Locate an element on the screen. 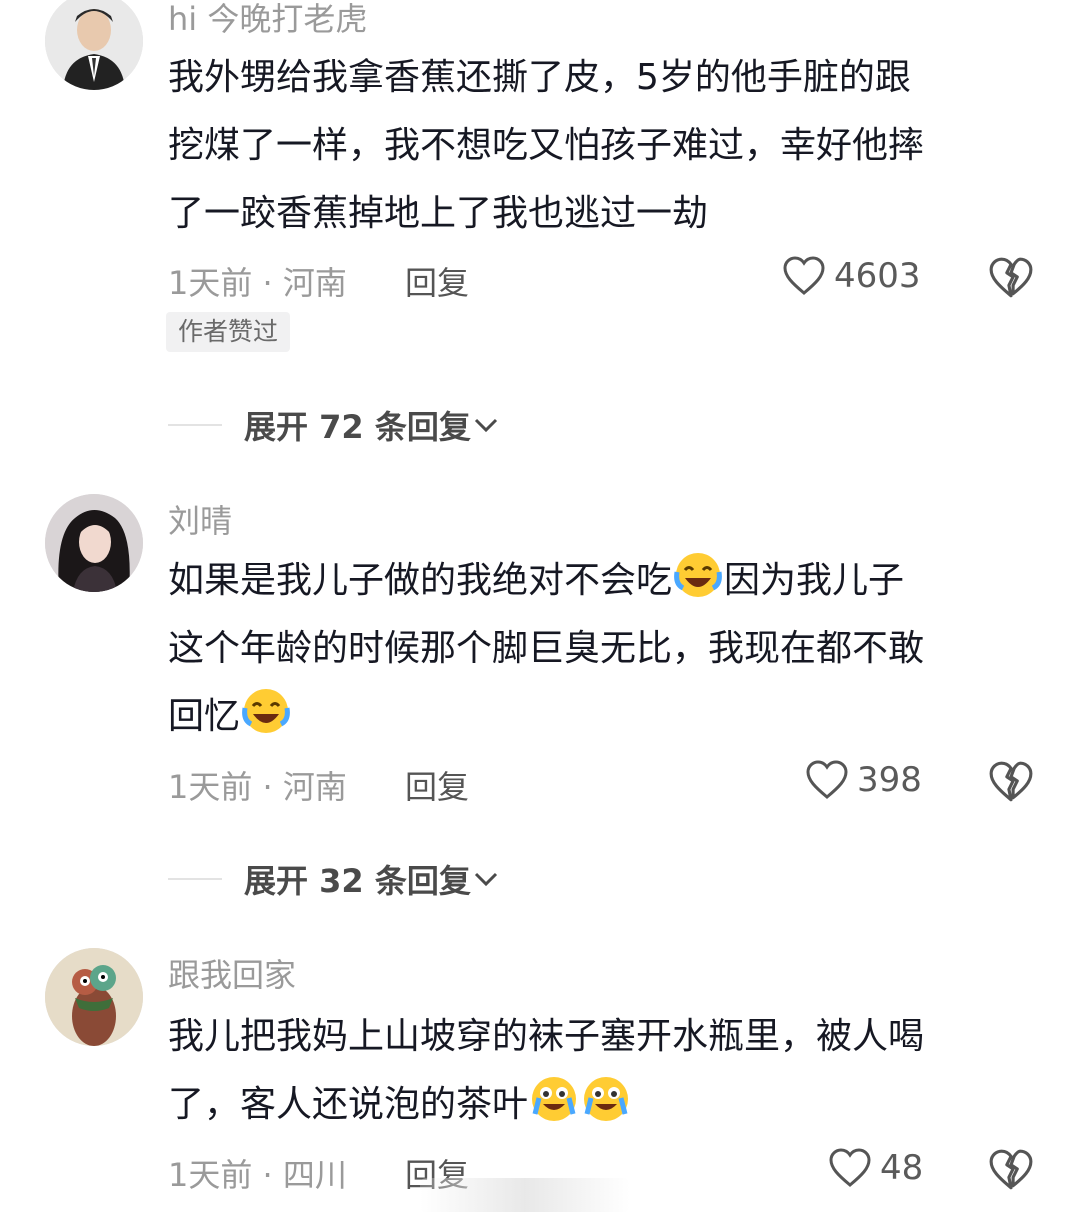 Image resolution: width=1080 pixels, height=1220 pixels. time-location: 1天前 · 四川 is located at coordinates (257, 1175).